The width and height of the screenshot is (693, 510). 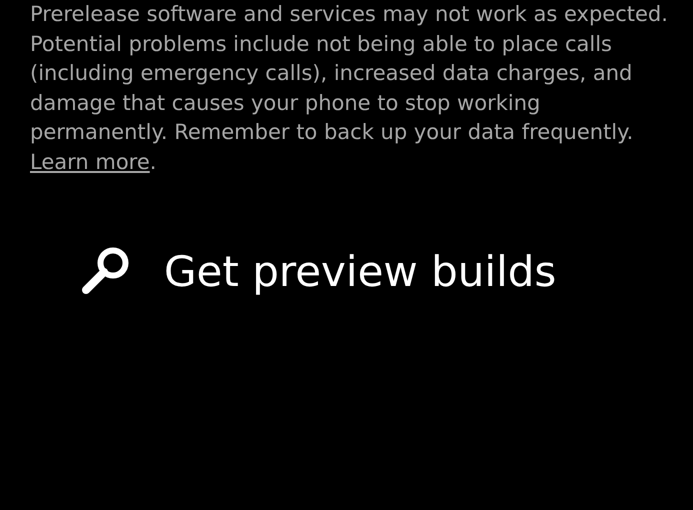 What do you see at coordinates (90, 162) in the screenshot?
I see `learn-more-link: Learn more` at bounding box center [90, 162].